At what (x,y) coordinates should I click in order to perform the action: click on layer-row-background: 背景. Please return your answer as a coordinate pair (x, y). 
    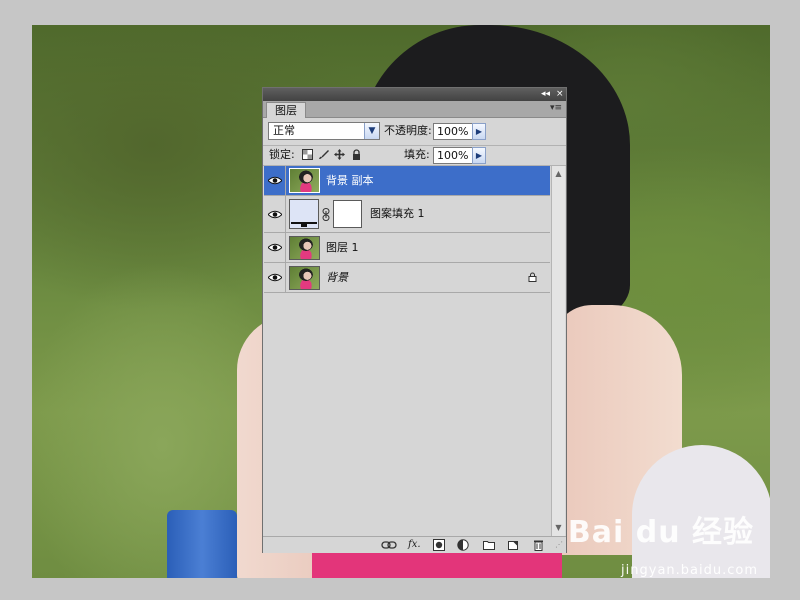
    Looking at the image, I should click on (407, 278).